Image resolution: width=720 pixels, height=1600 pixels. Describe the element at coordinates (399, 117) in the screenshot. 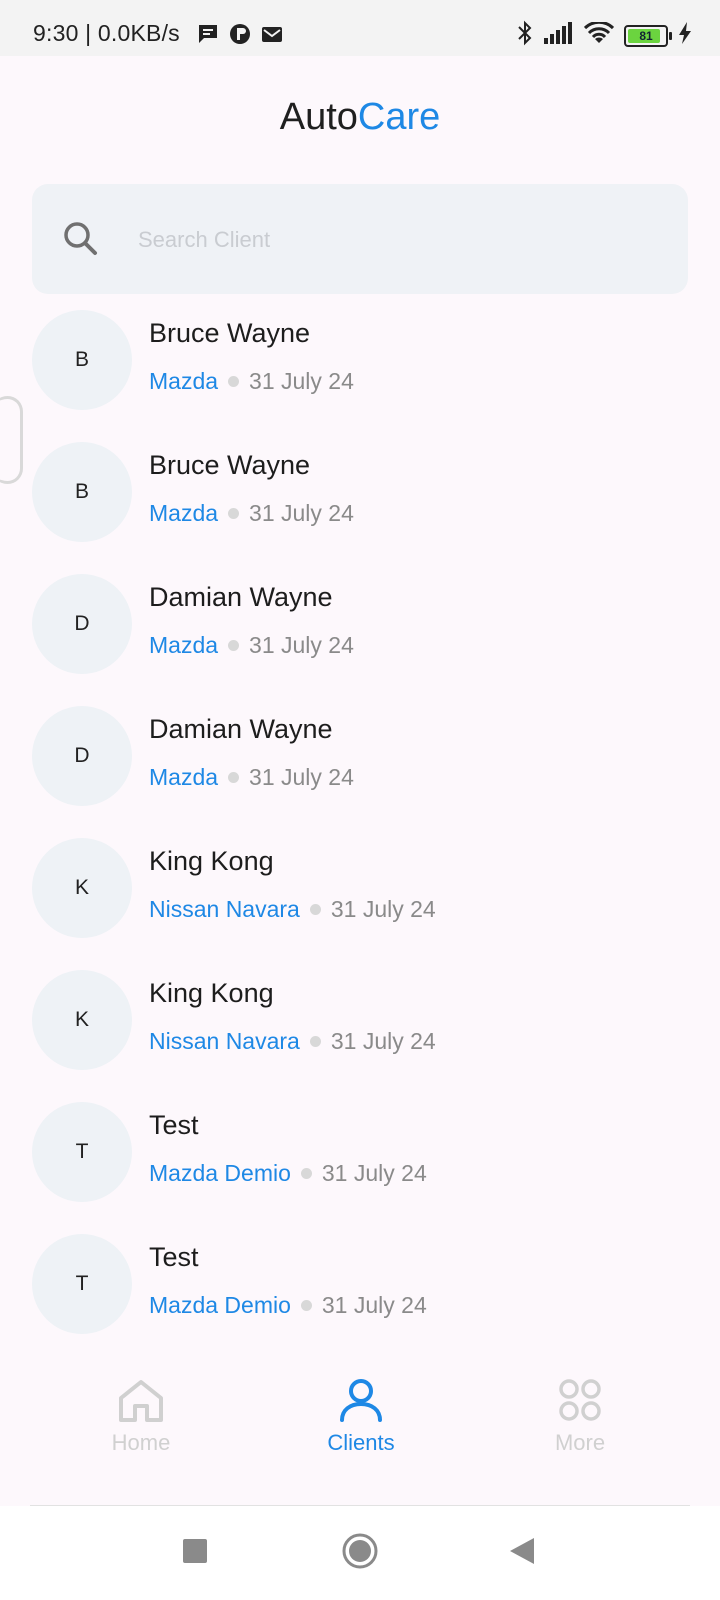

I see `app-title-care: Care` at that location.